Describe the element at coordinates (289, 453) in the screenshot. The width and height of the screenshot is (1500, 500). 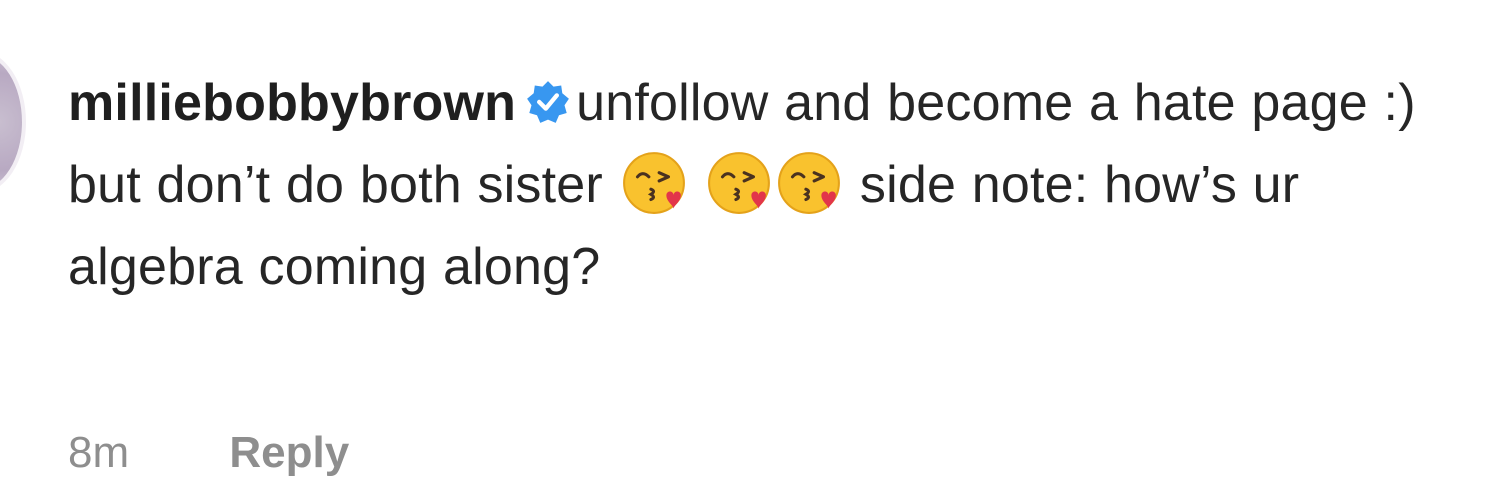
I see `reply-button: Reply` at that location.